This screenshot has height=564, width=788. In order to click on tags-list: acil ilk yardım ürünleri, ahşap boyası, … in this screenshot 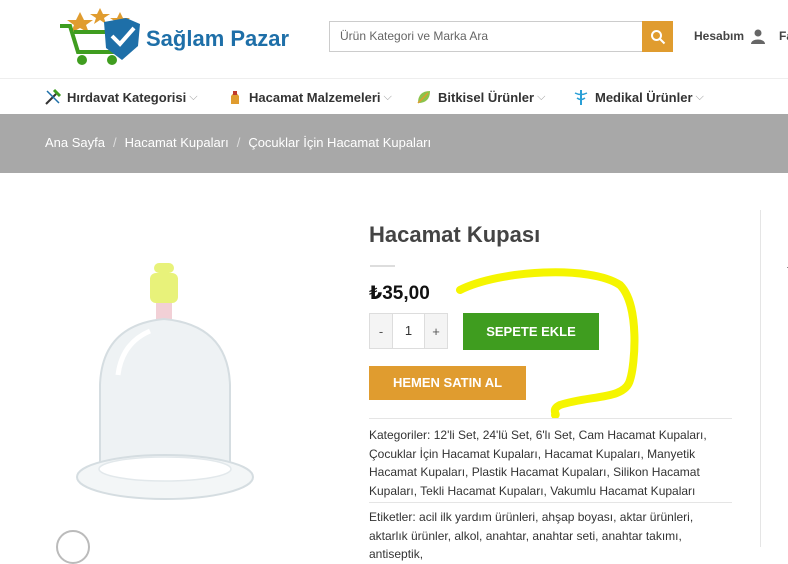, I will do `click(531, 535)`.